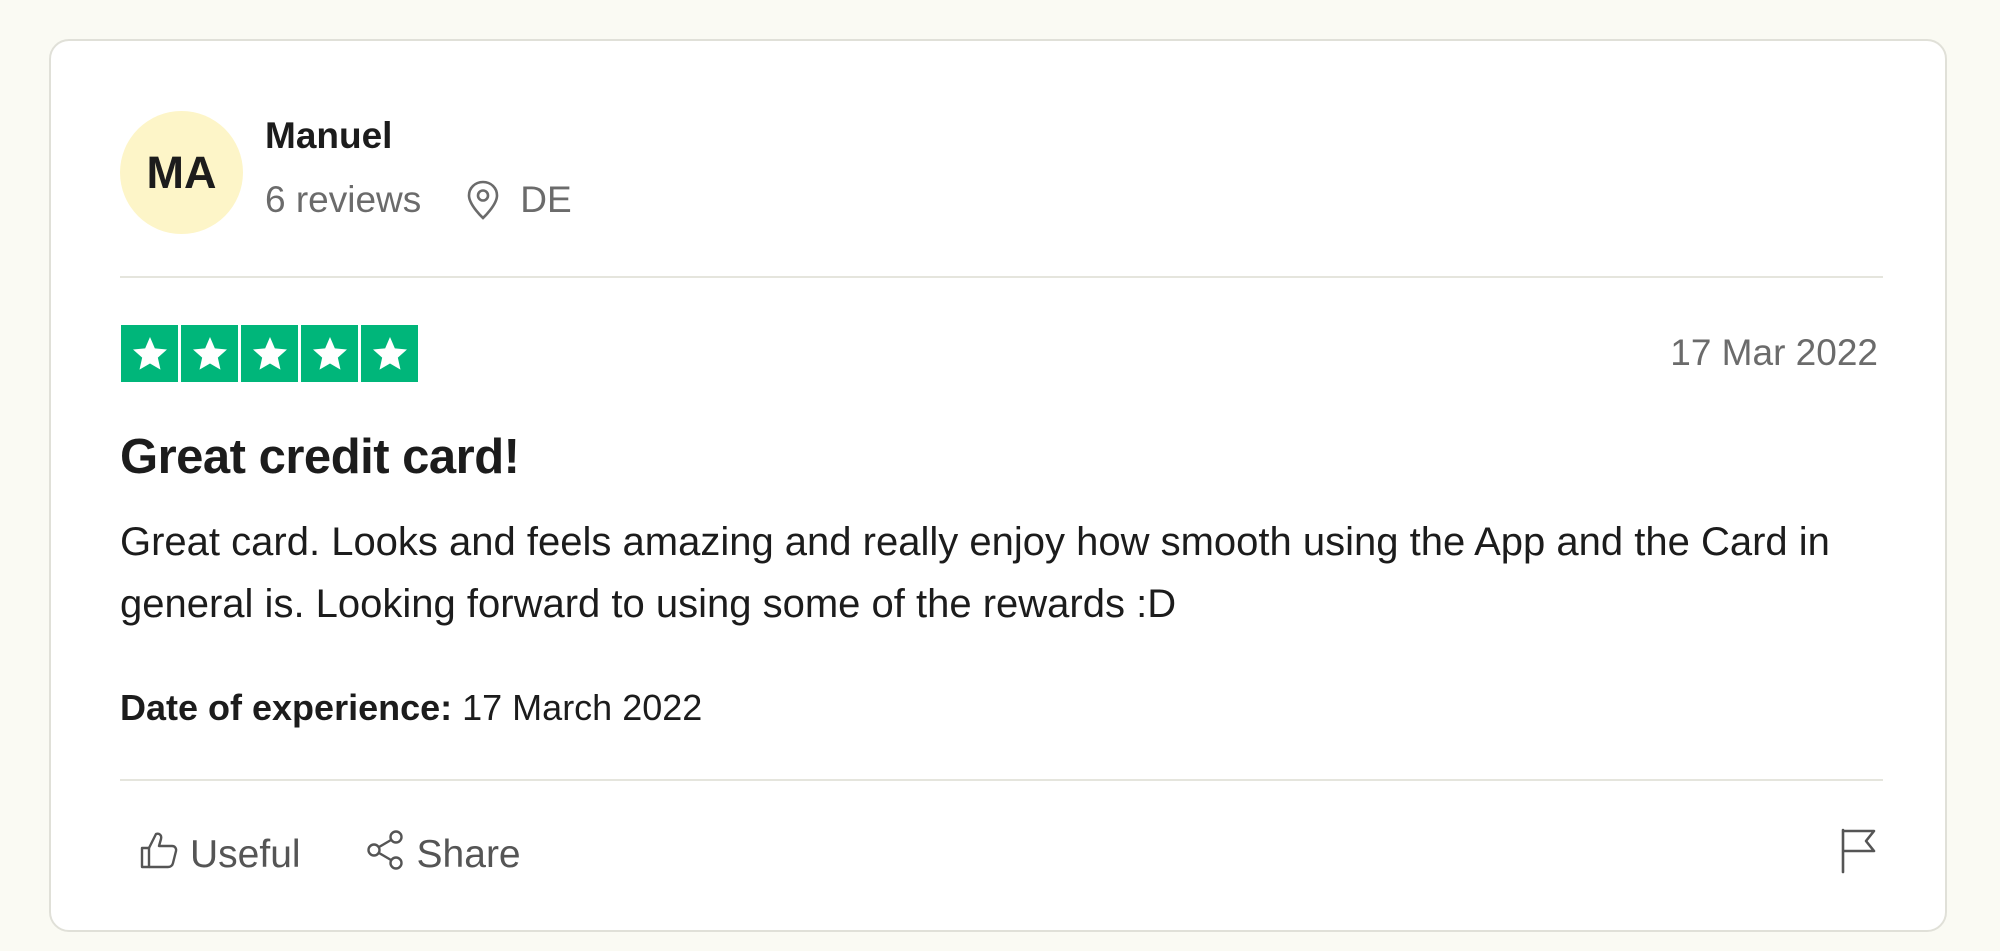  I want to click on experience-label: Date of experience:, so click(286, 707).